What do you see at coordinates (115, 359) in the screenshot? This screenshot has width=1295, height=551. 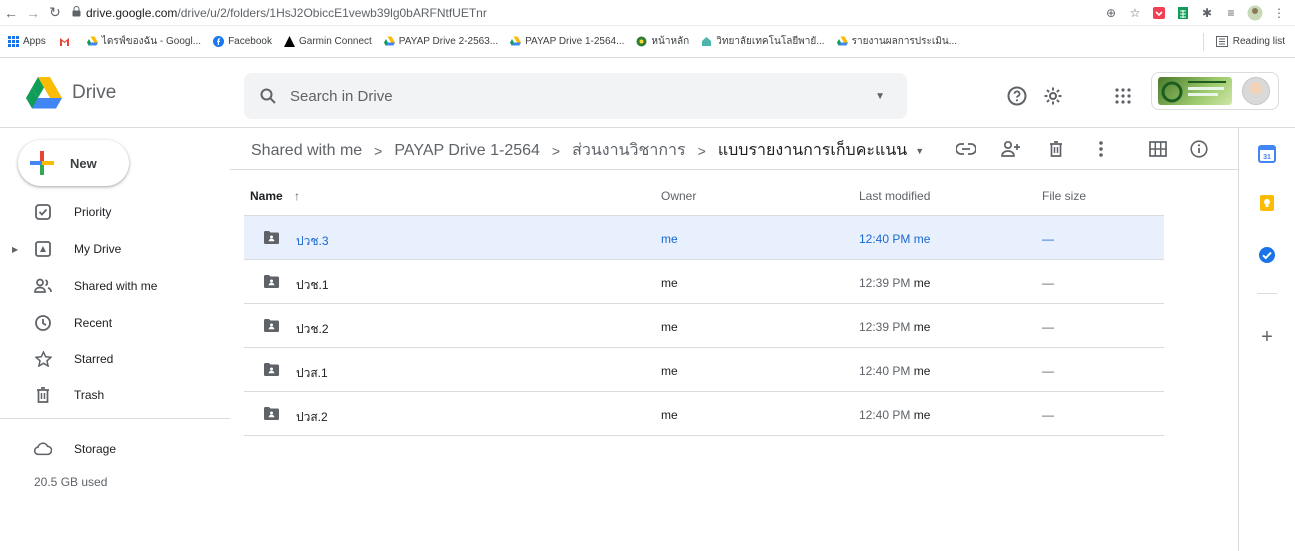 I see `sidebar-item-starred: Starred` at bounding box center [115, 359].